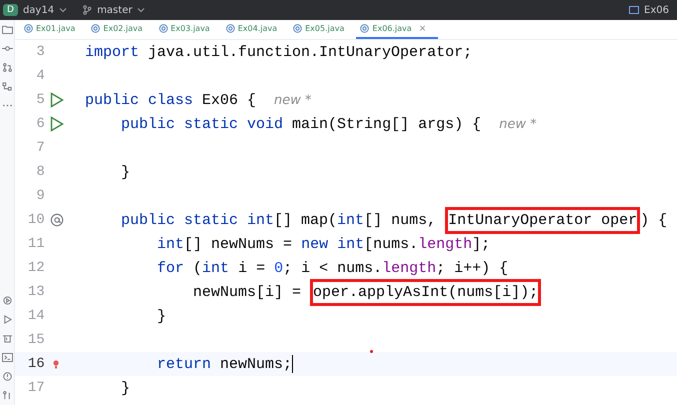  I want to click on editor-tab: Ex03.java, so click(188, 29).